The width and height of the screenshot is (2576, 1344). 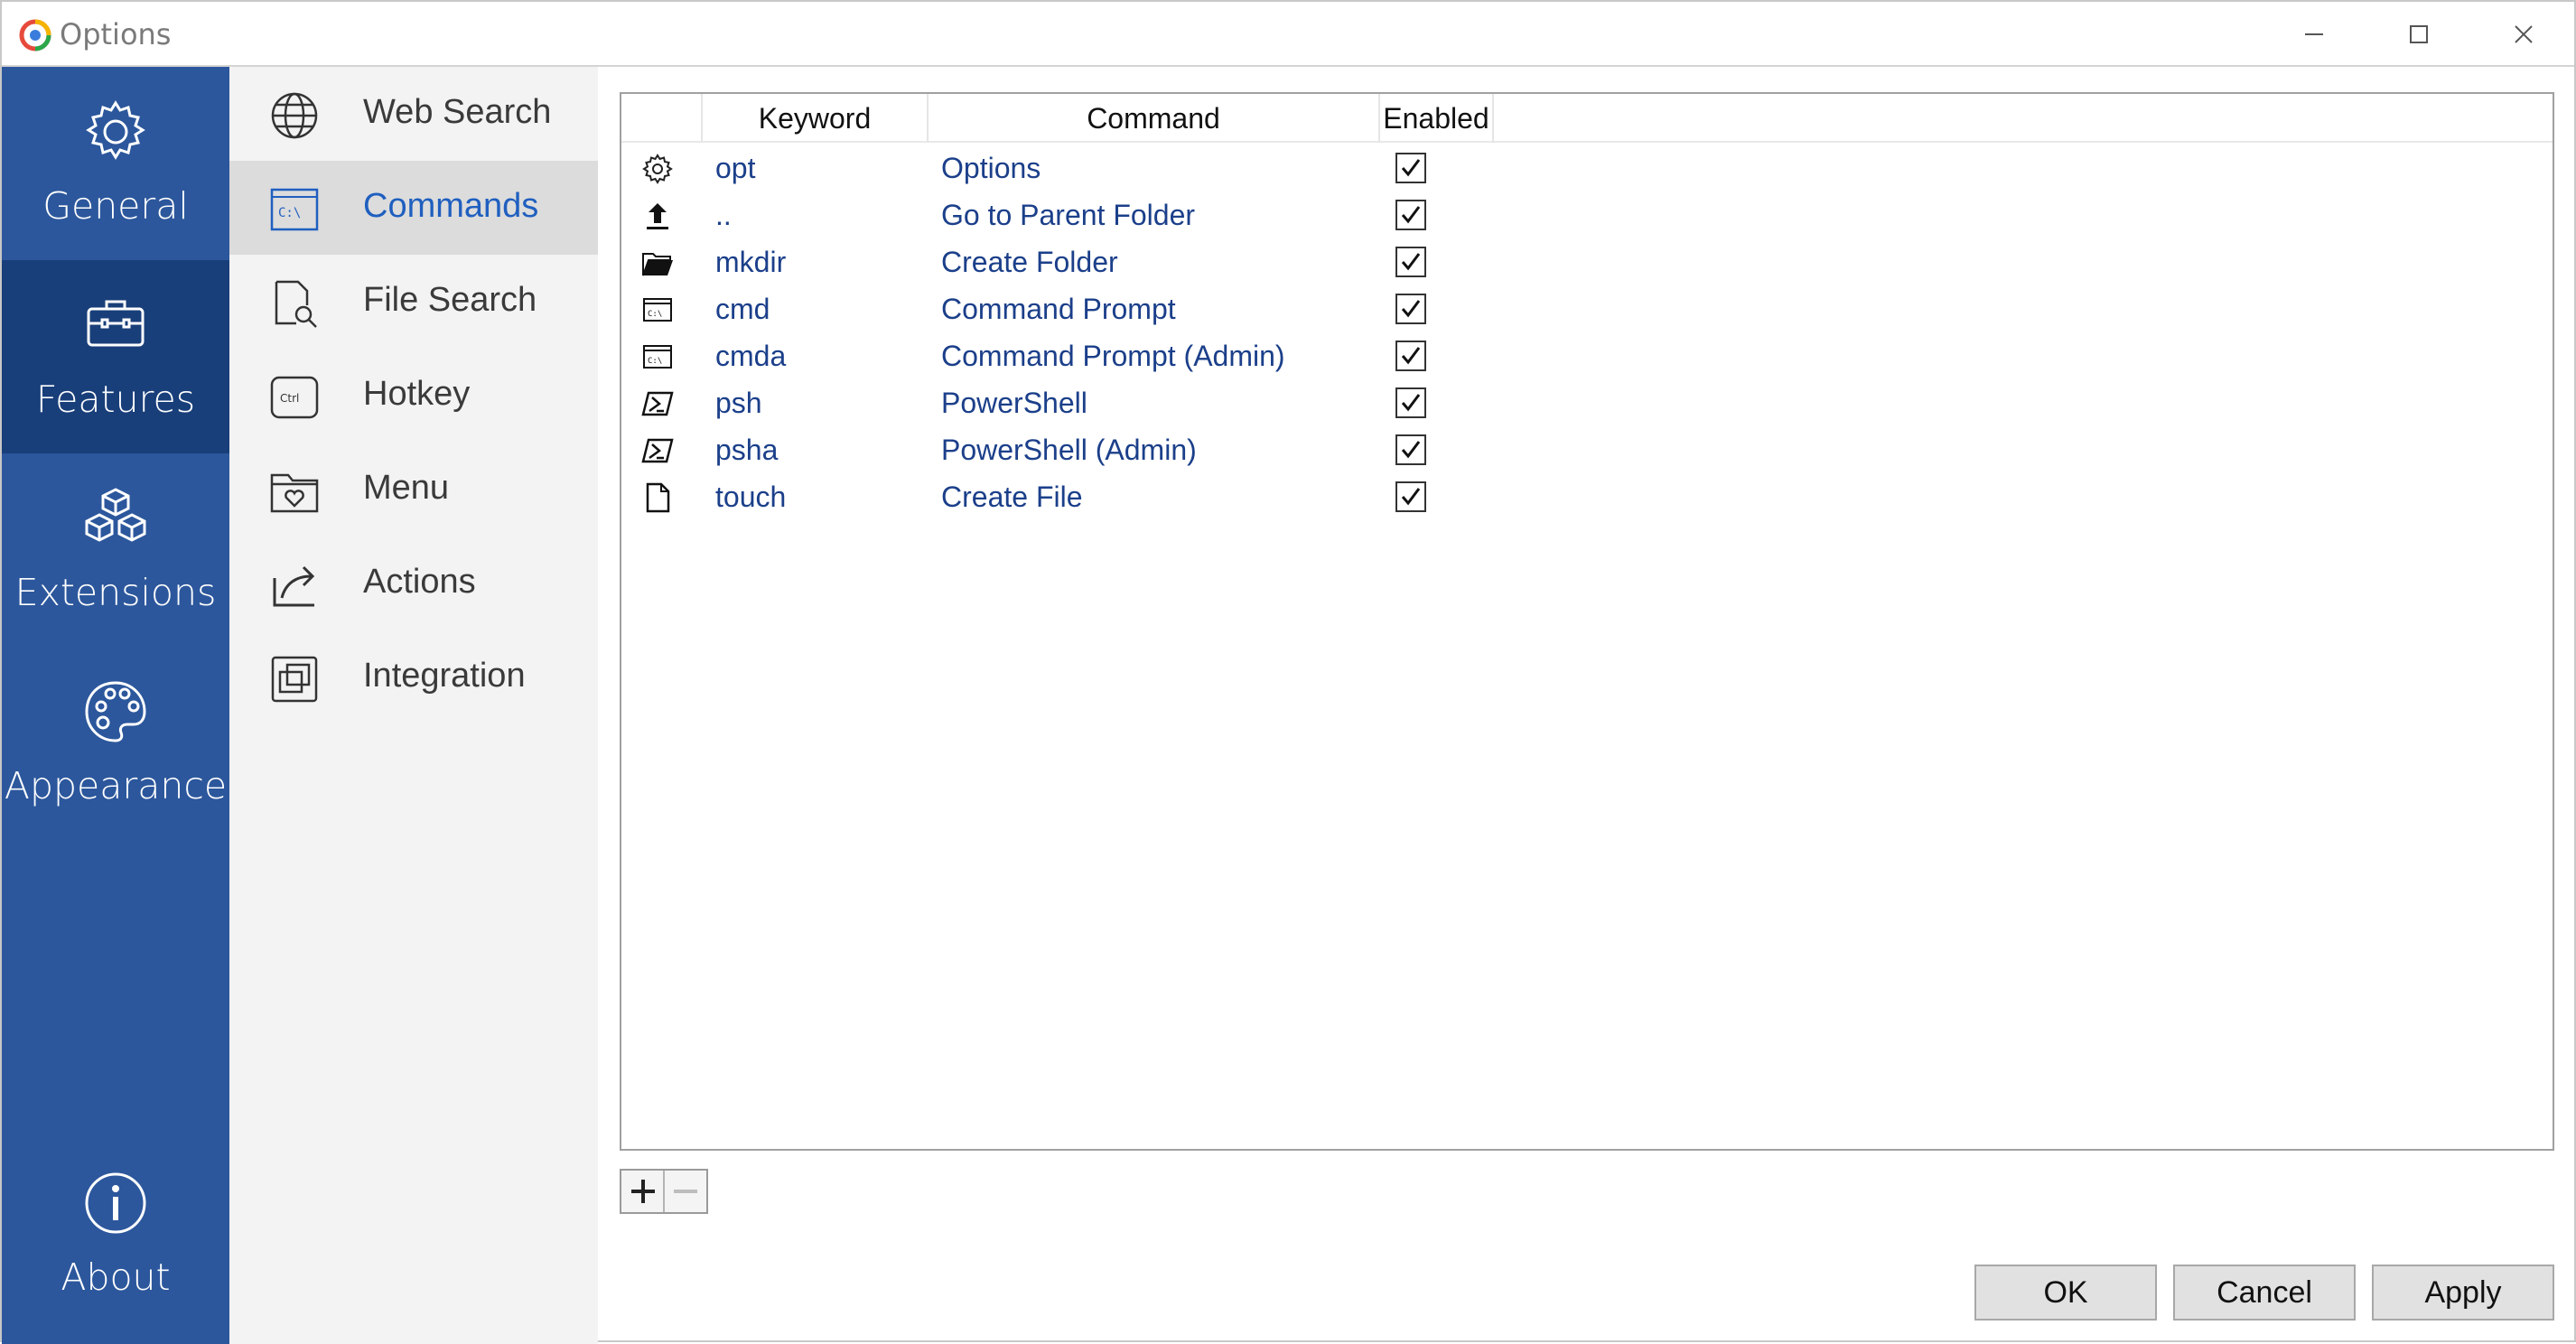 What do you see at coordinates (294, 586) in the screenshot?
I see `share-arrow-icon` at bounding box center [294, 586].